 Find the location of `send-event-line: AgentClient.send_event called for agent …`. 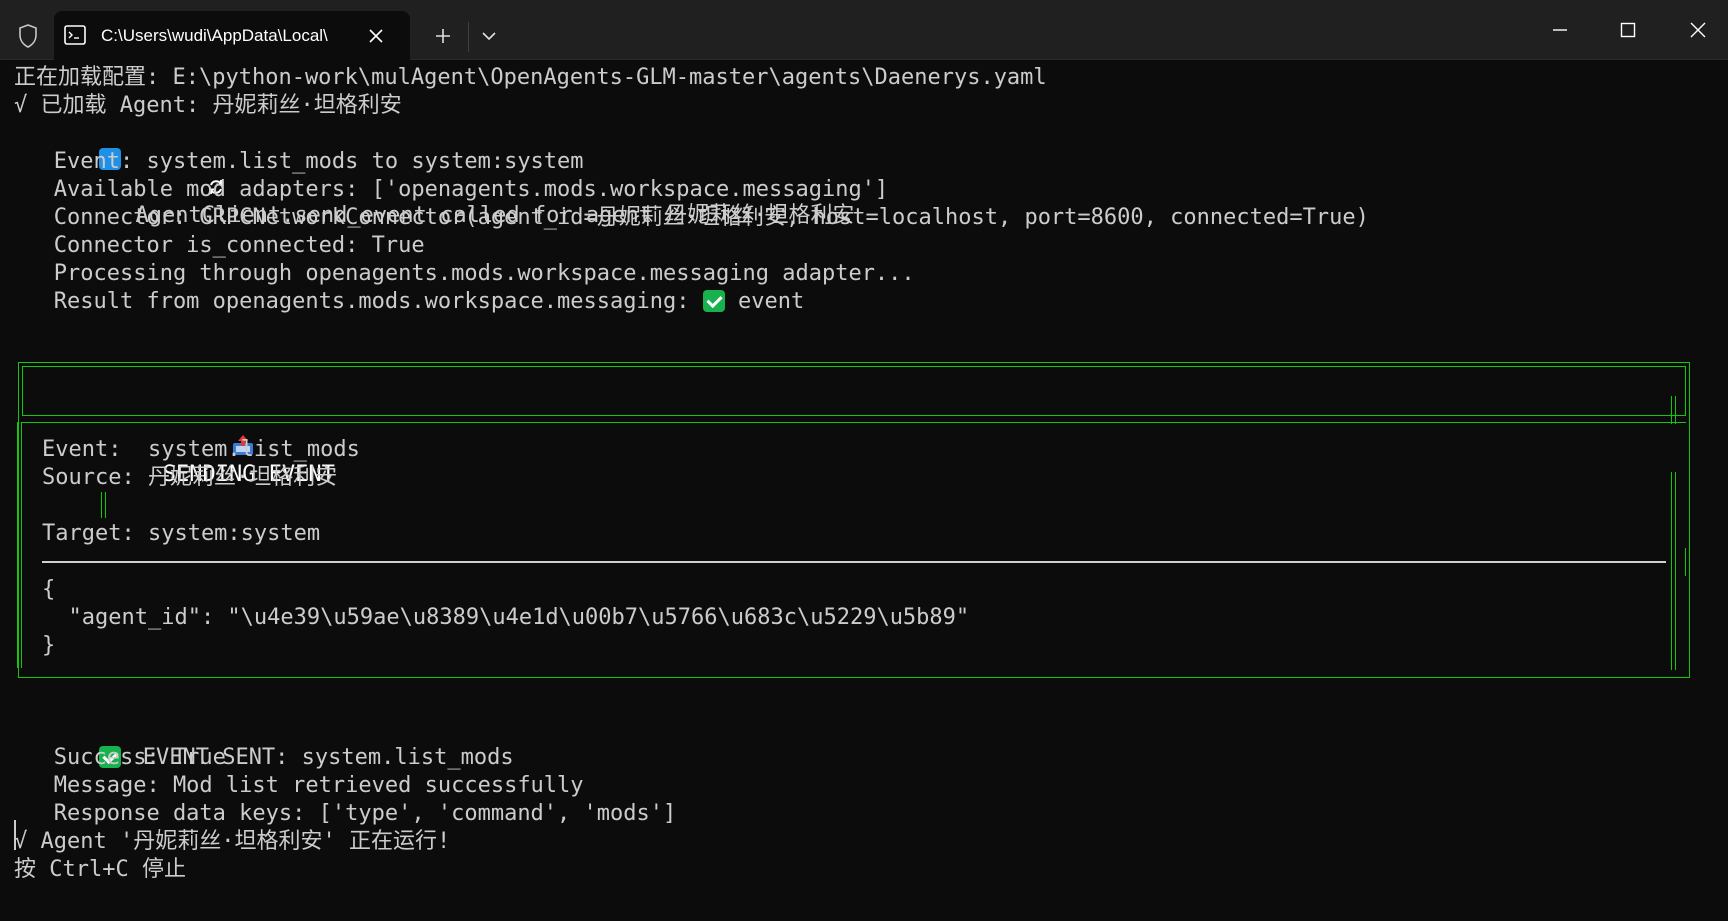

send-event-line: AgentClient.send_event called for agent … is located at coordinates (437, 174).